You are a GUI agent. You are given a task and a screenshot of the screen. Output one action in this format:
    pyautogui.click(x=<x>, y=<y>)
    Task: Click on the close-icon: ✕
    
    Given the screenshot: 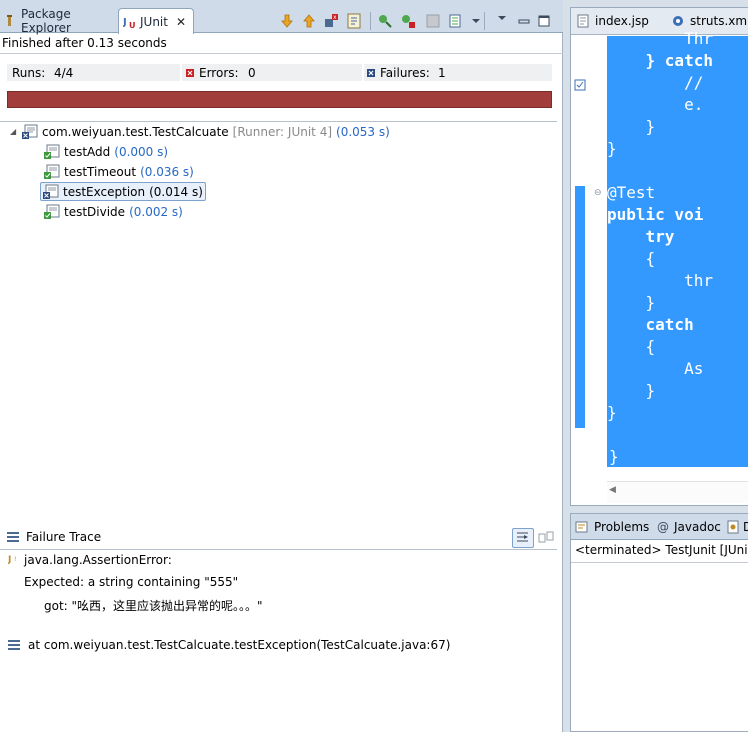 What is the action you would take?
    pyautogui.click(x=181, y=22)
    